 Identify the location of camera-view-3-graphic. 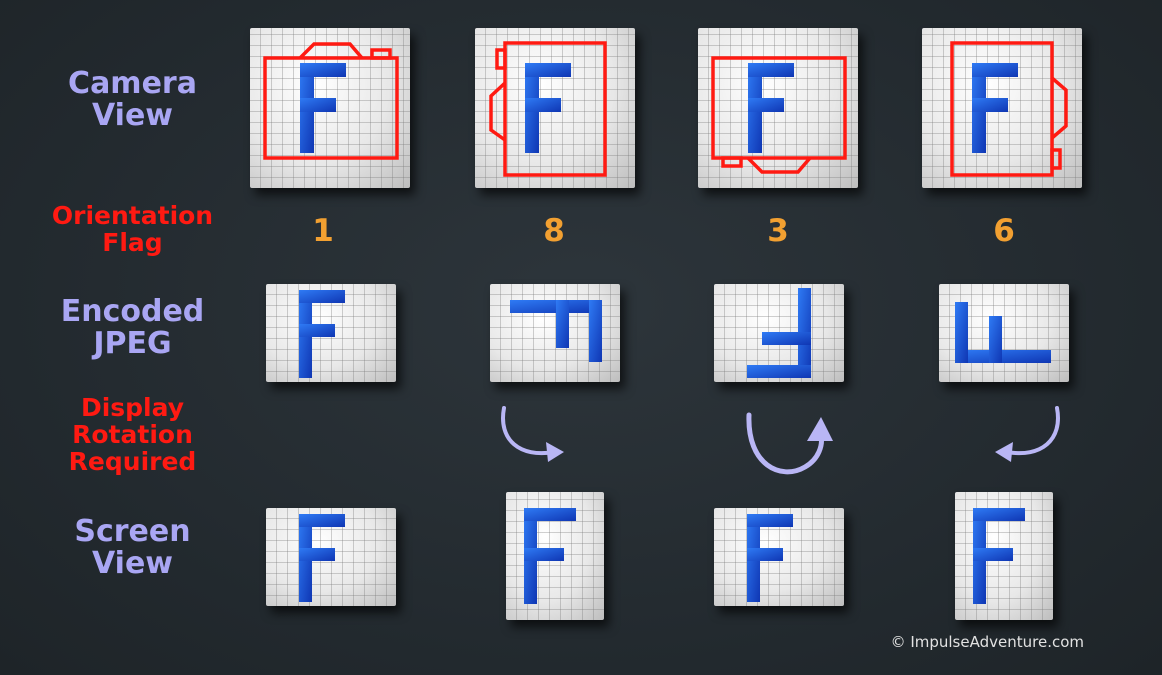
(779, 115).